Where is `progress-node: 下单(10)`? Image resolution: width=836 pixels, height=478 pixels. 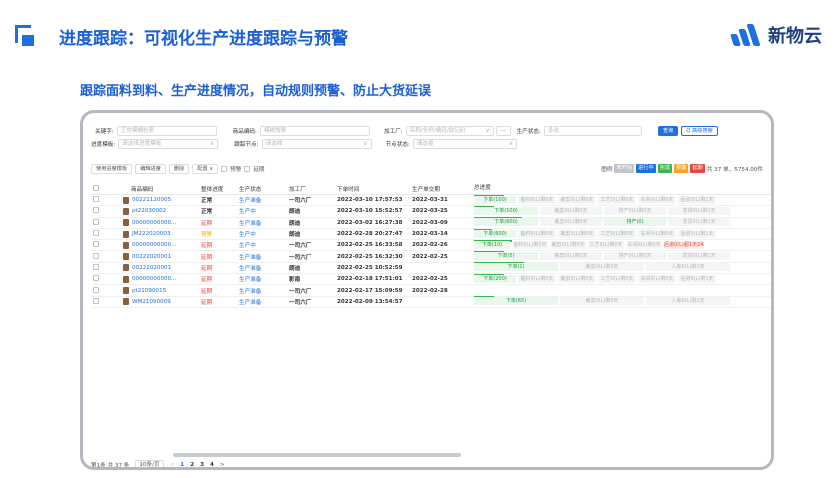
progress-node: 下单(10) is located at coordinates (492, 244).